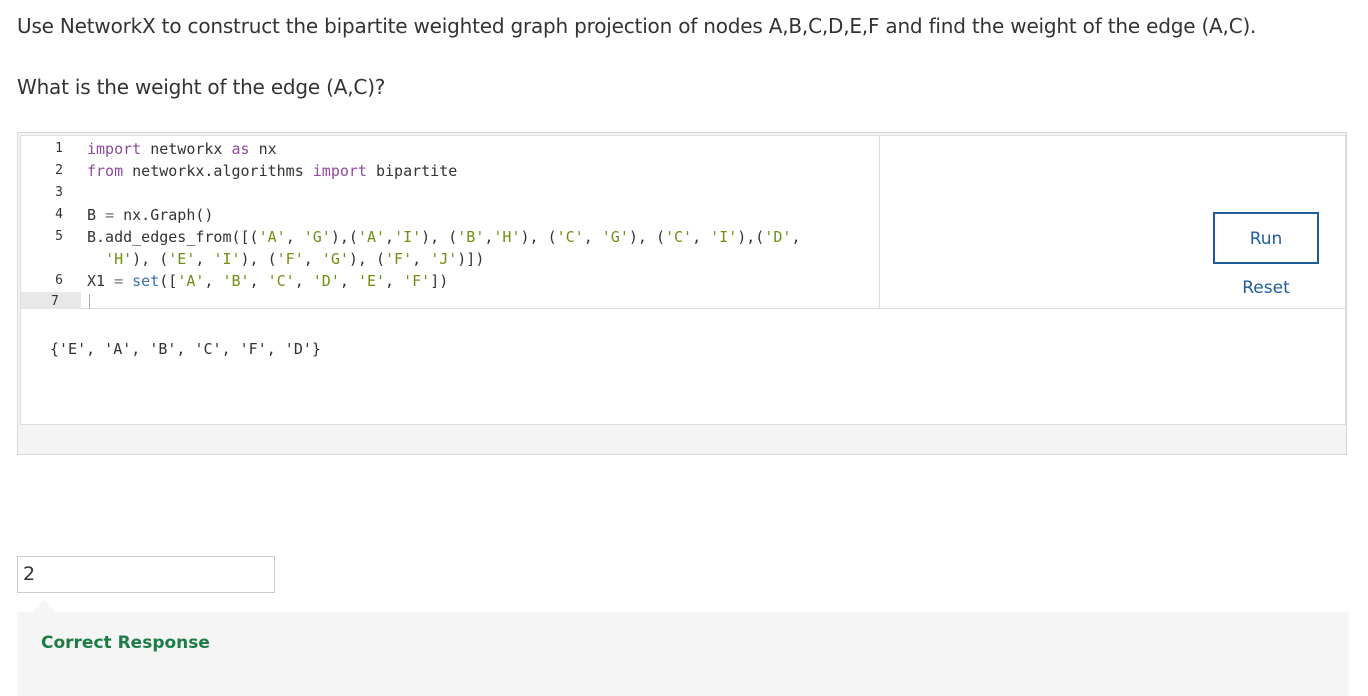 The height and width of the screenshot is (696, 1368). I want to click on code-token: ([, so click(168, 281).